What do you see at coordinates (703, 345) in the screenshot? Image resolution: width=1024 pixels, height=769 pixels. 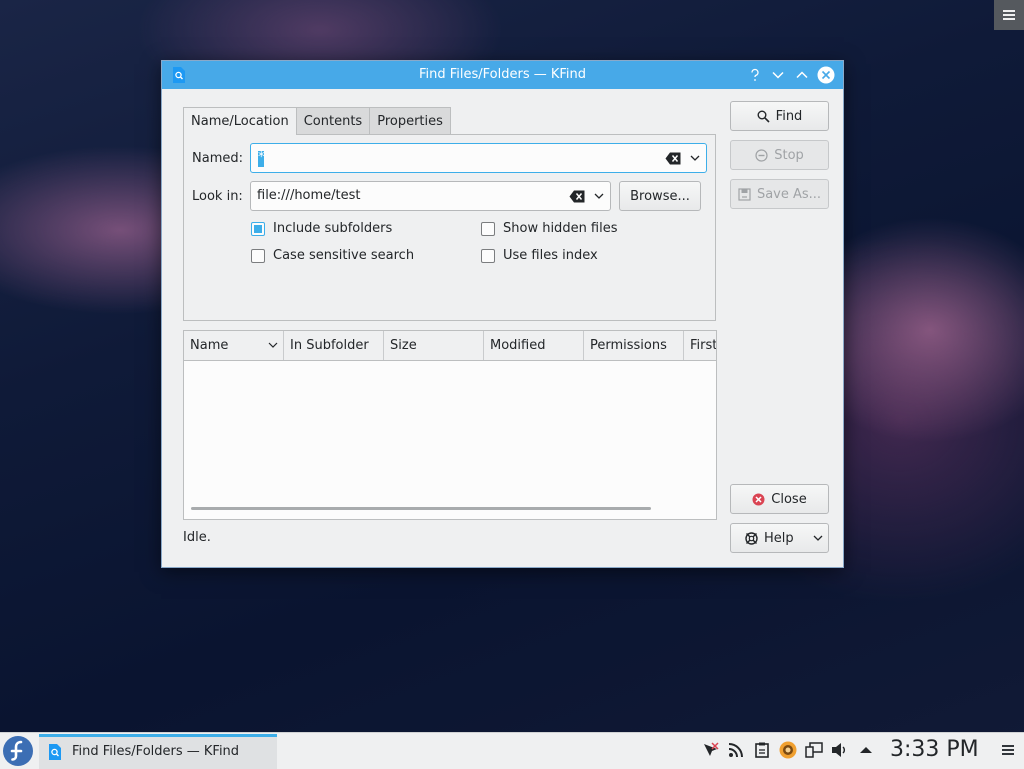 I see `column-label: First` at bounding box center [703, 345].